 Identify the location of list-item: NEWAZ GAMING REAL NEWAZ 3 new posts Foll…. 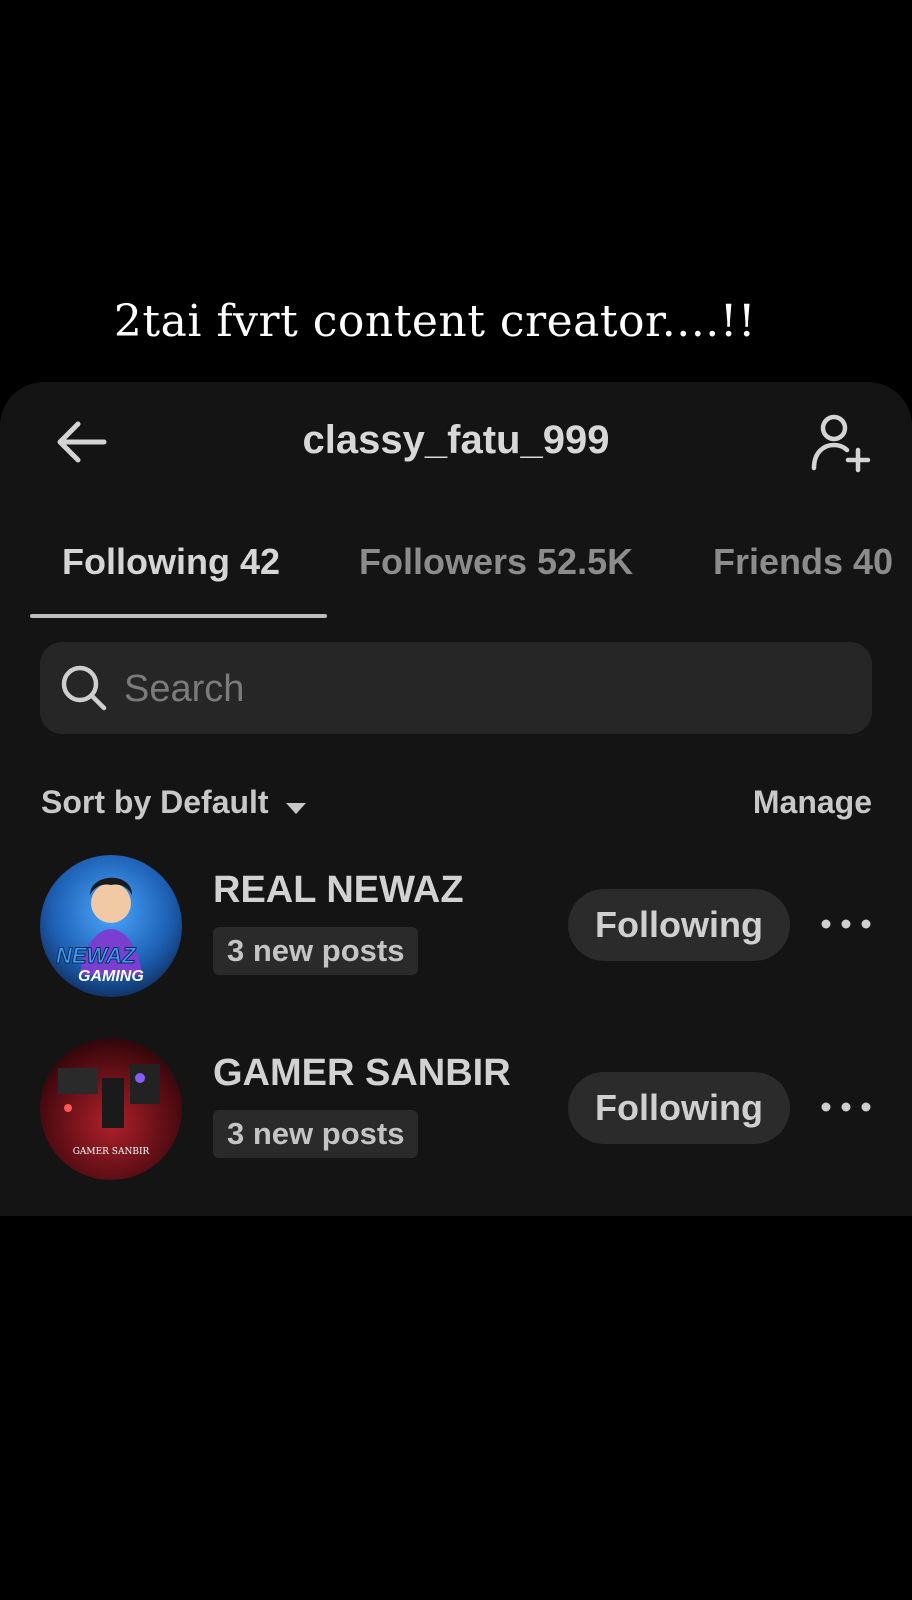
(456, 930).